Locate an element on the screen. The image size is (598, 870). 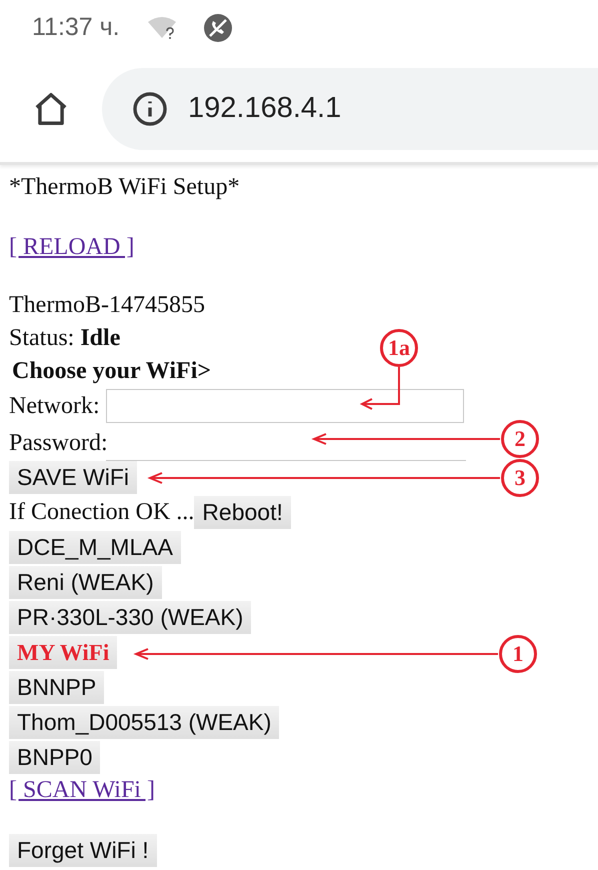
network-button: BNNPP is located at coordinates (56, 687).